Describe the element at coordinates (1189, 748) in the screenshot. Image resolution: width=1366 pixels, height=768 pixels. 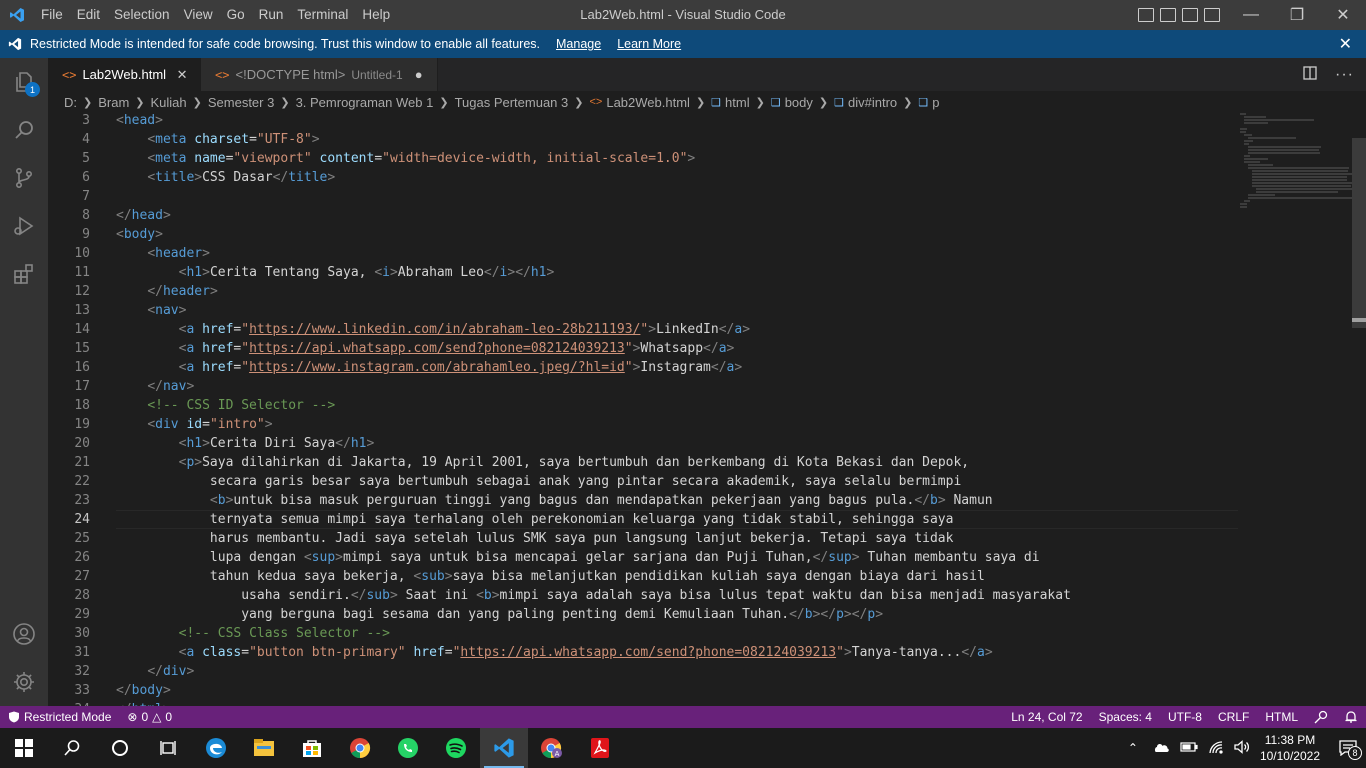
I see `battery-icon` at that location.